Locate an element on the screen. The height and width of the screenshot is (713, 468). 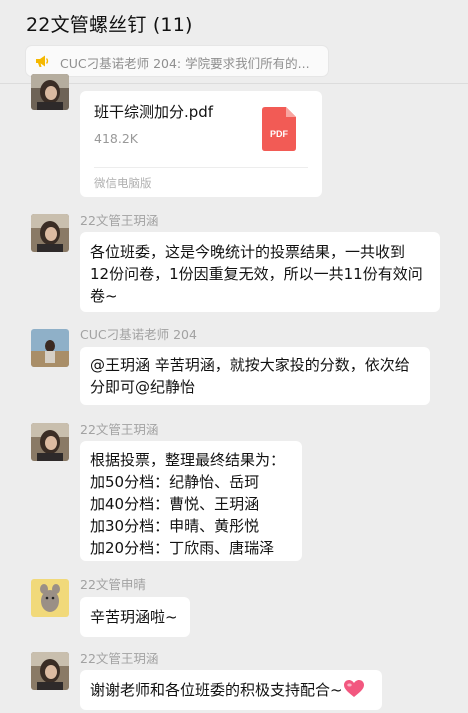
file-message-card: 班干综测加分.pdf 418.2K PDF 微信电脑版 is located at coordinates (201, 144).